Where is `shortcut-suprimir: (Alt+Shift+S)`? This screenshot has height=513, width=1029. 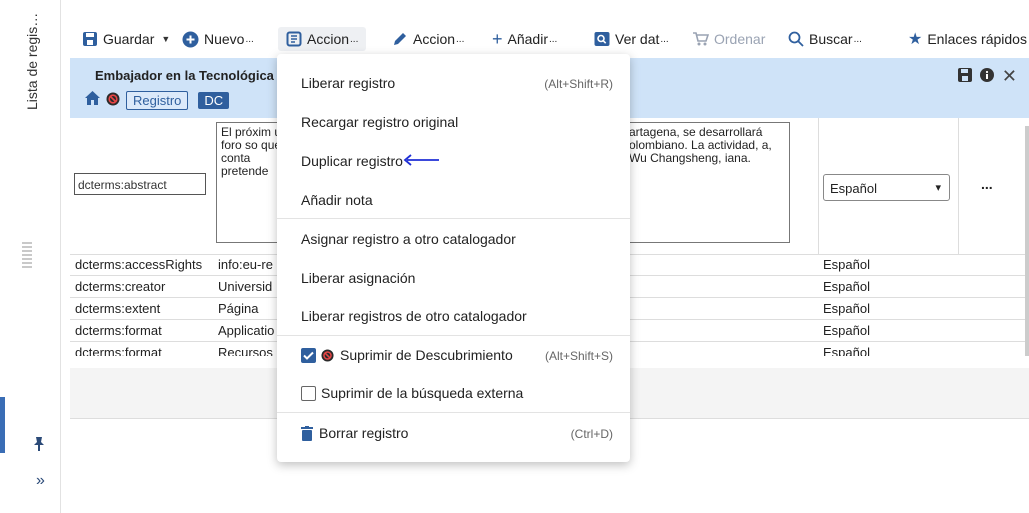
shortcut-suprimir: (Alt+Shift+S) is located at coordinates (578, 356).